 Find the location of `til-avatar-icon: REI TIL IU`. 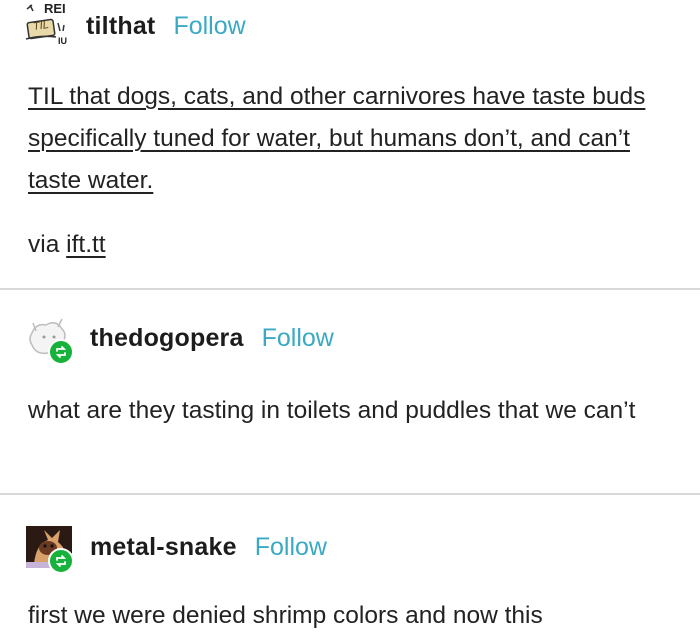

til-avatar-icon: REI TIL IU is located at coordinates (50, 25).